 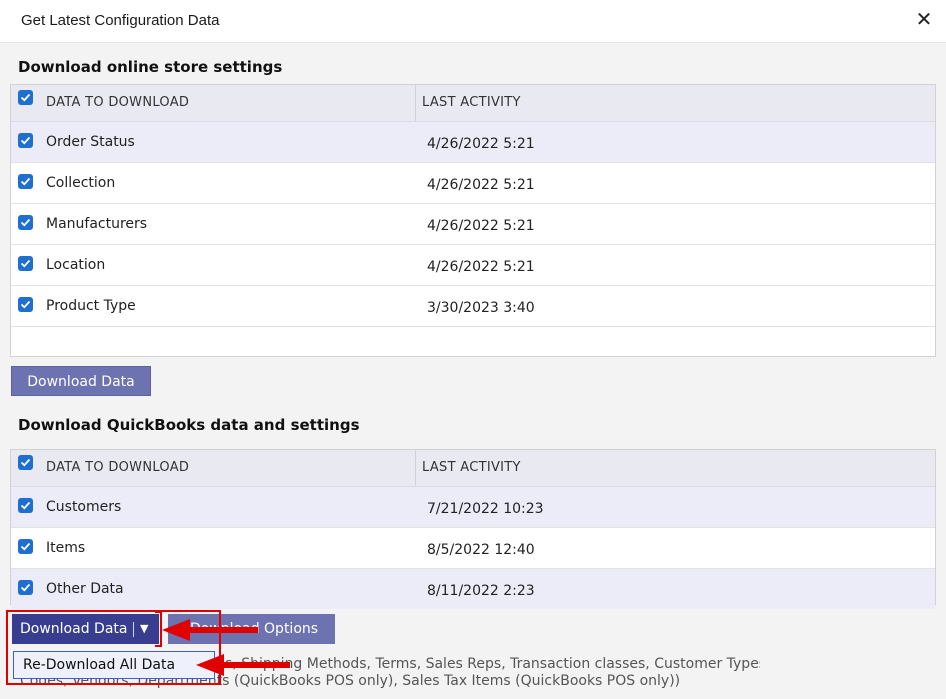 What do you see at coordinates (85, 589) in the screenshot?
I see `row-data-name: Other Data` at bounding box center [85, 589].